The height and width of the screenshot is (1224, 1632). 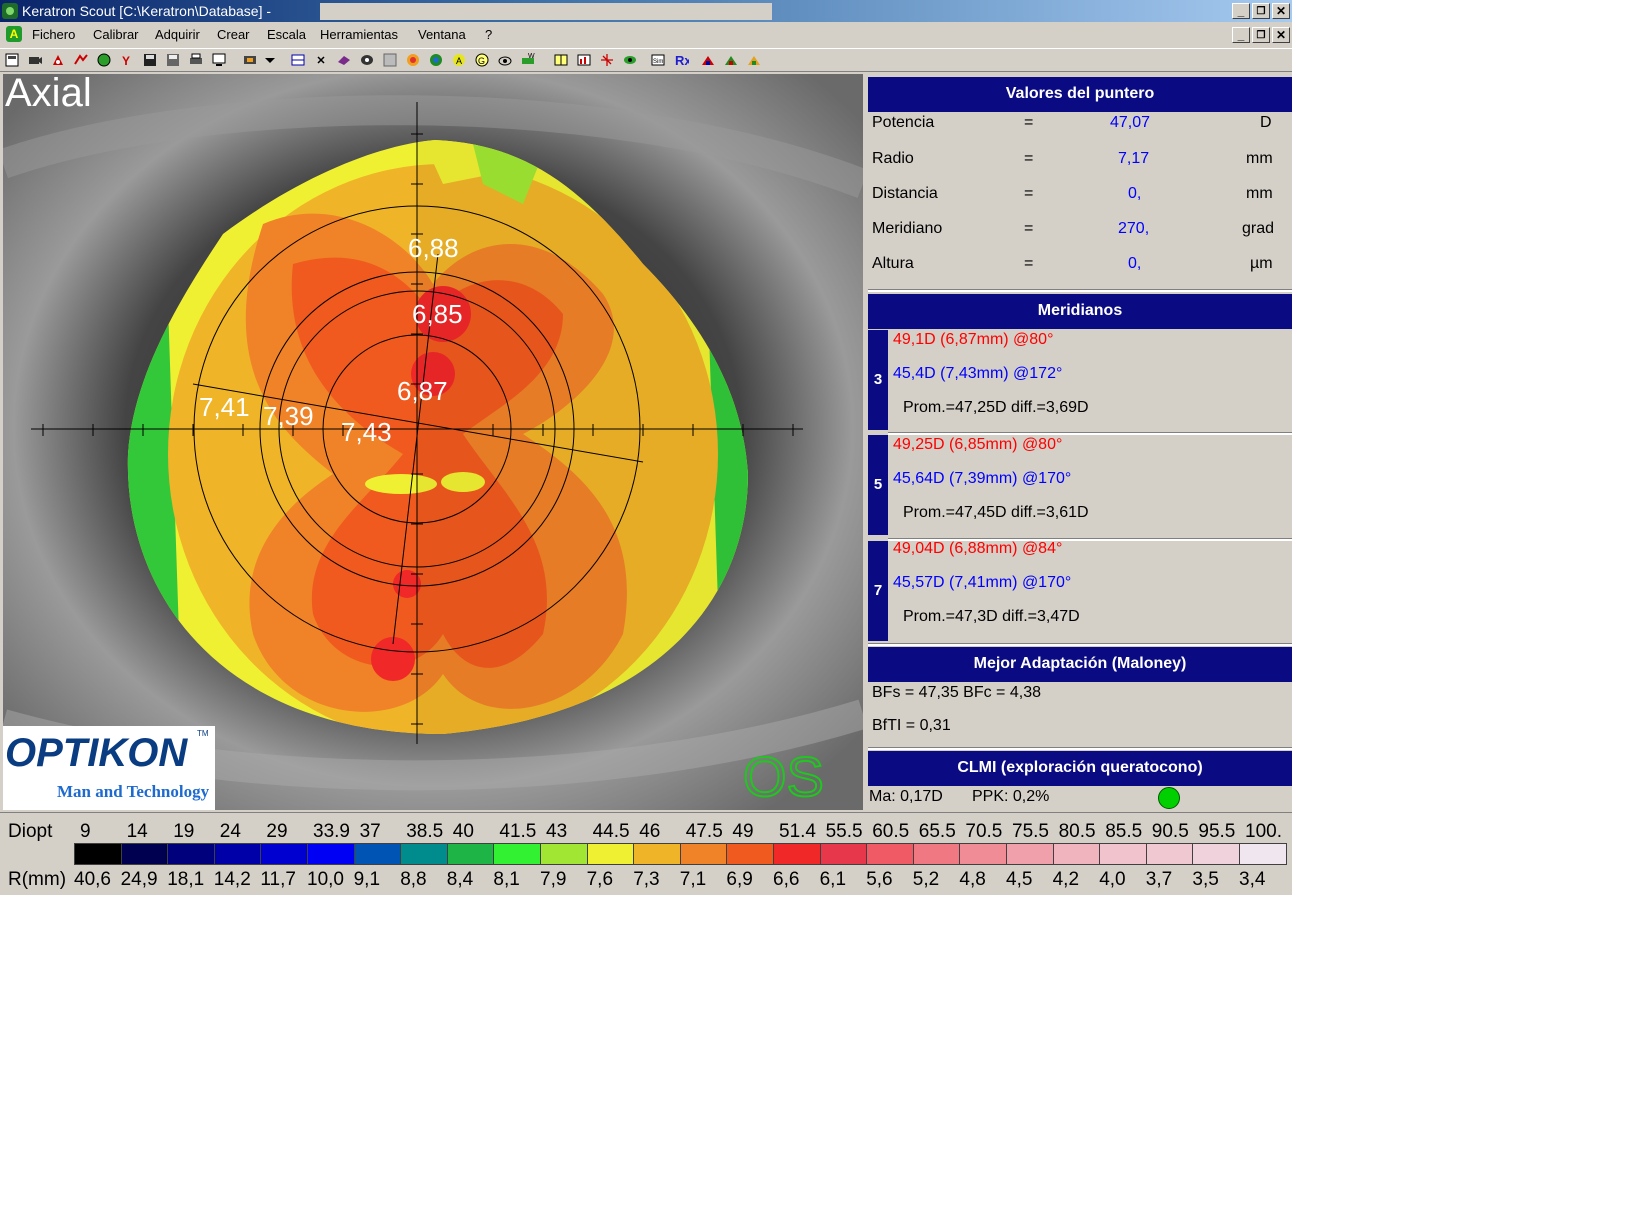 I want to click on document-icon: A, so click(x=14, y=34).